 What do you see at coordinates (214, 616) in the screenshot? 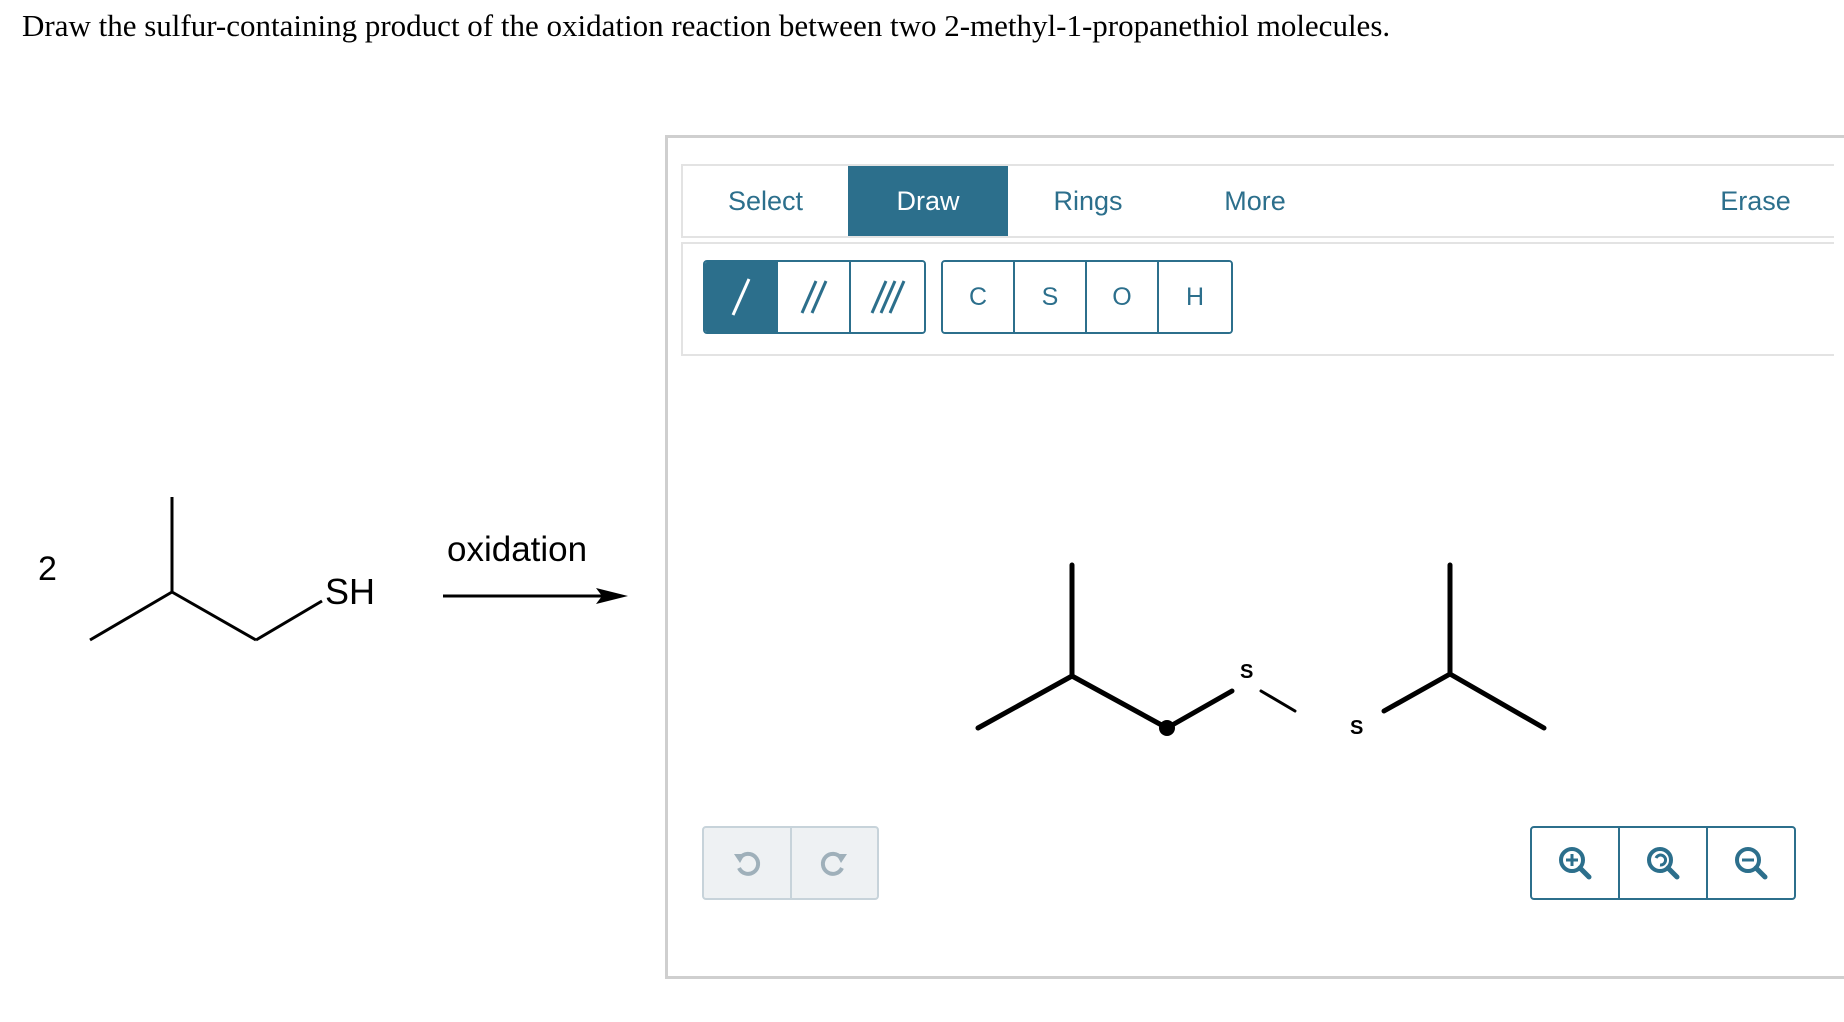
I see `ch2-bond` at bounding box center [214, 616].